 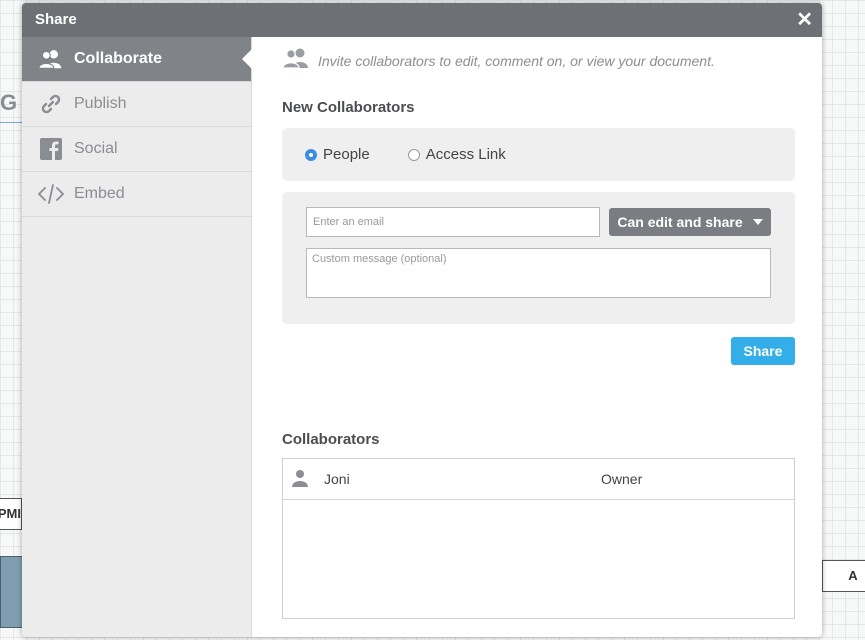 I want to click on radio-access-link: Access Link, so click(x=456, y=154).